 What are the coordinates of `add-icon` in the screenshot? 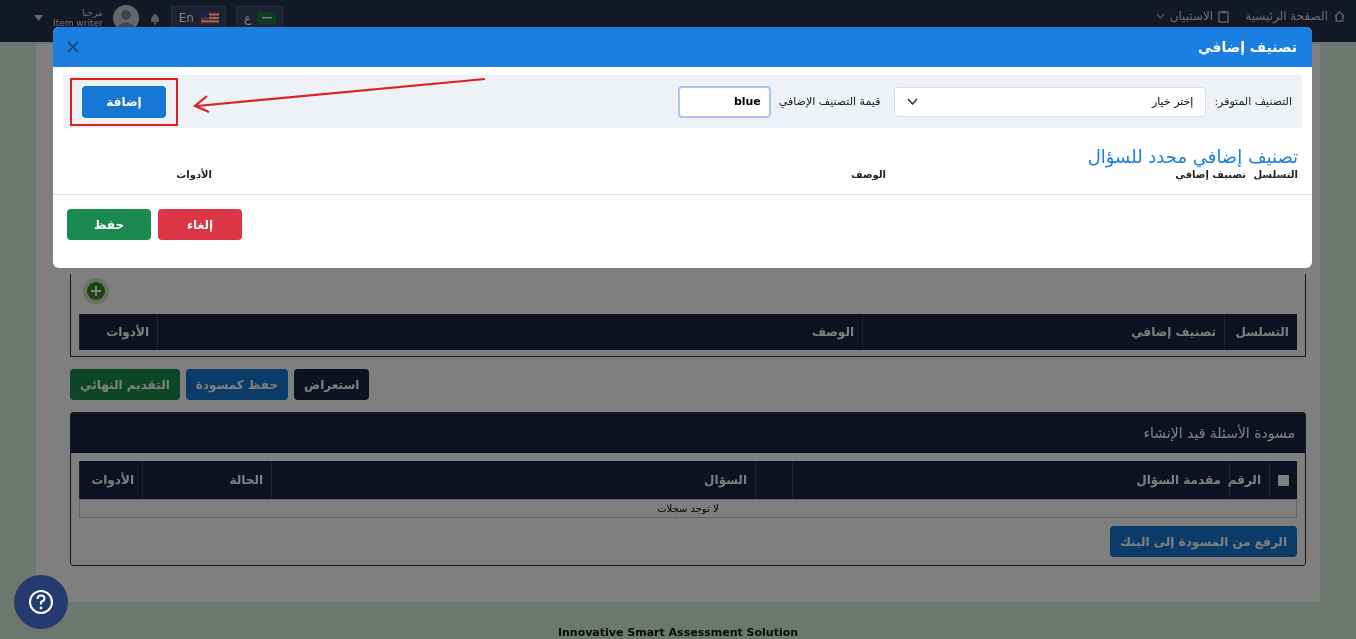 It's located at (96, 291).